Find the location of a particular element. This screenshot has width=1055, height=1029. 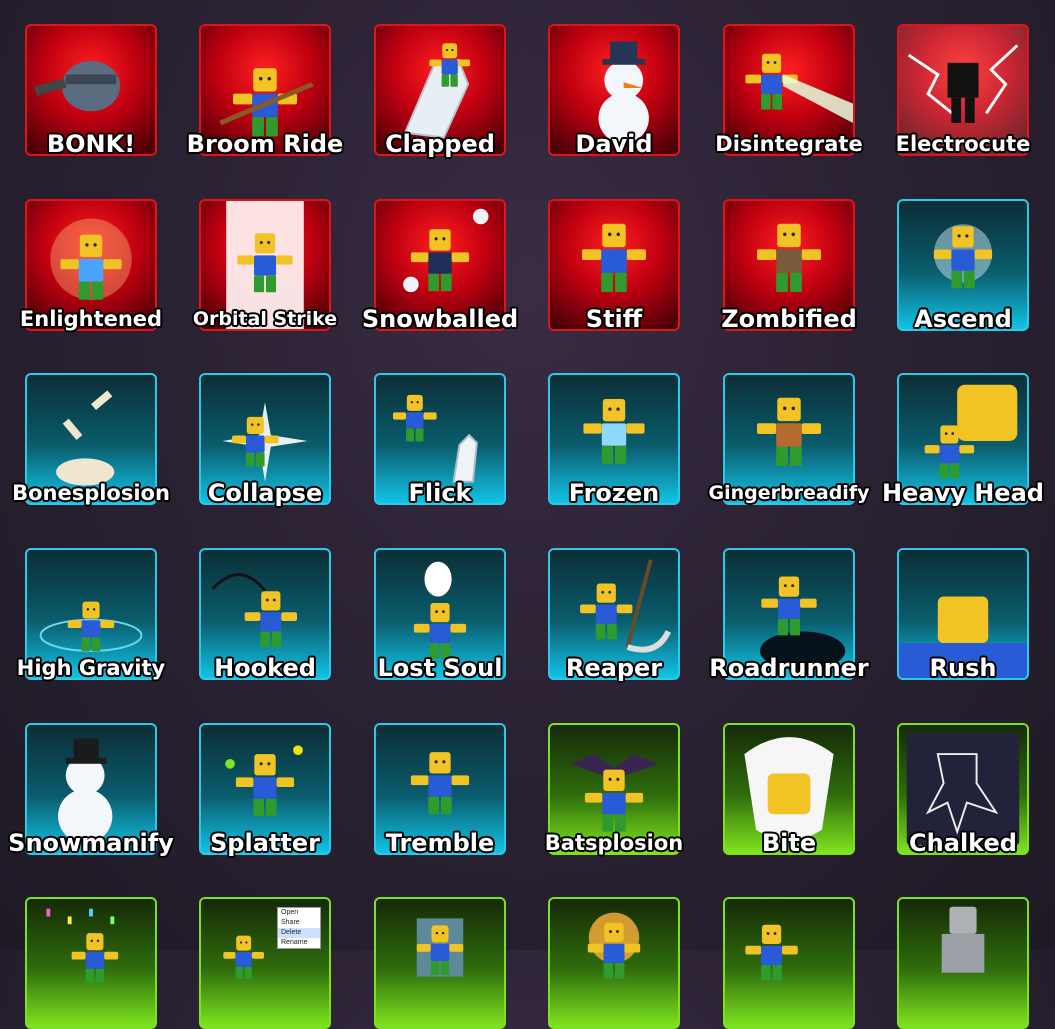

electrocute-skeleton-icon is located at coordinates (963, 90).